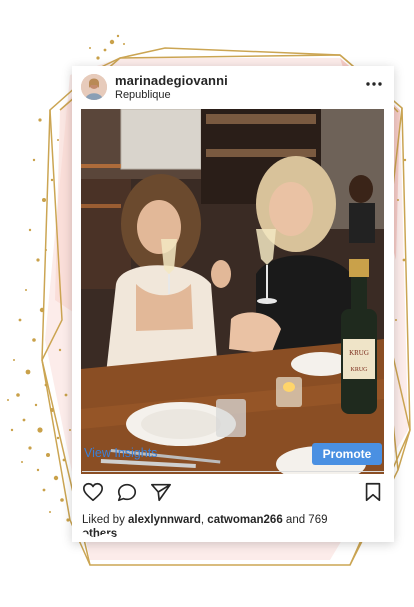  What do you see at coordinates (120, 453) in the screenshot?
I see `view-insights-link: View Insights` at bounding box center [120, 453].